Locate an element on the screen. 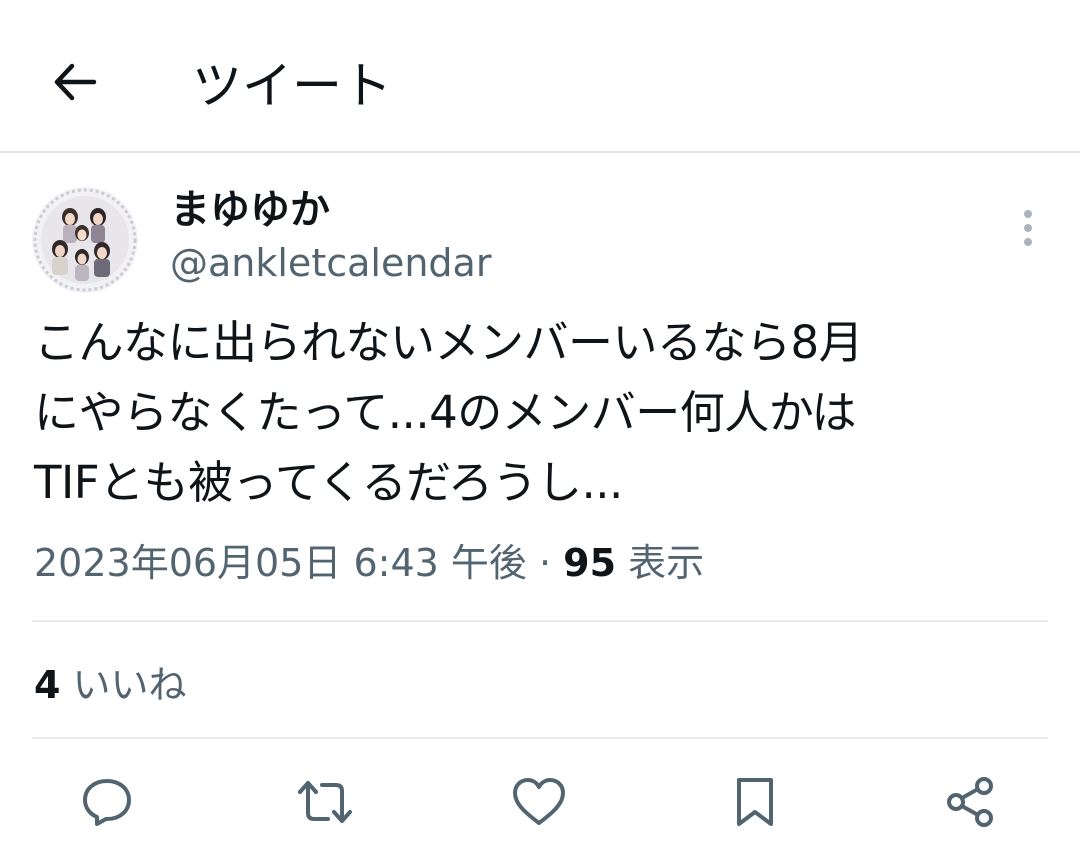 This screenshot has height=864, width=1080. views-count: 95 is located at coordinates (590, 563).